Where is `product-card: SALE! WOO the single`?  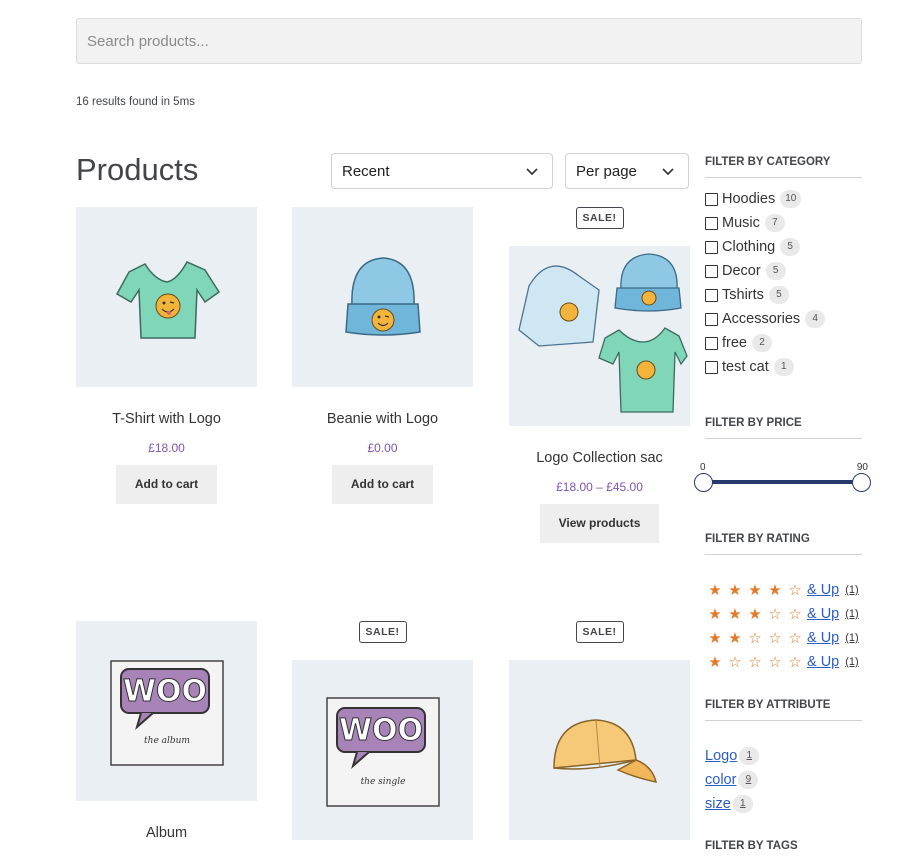 product-card: SALE! WOO the single is located at coordinates (382, 730).